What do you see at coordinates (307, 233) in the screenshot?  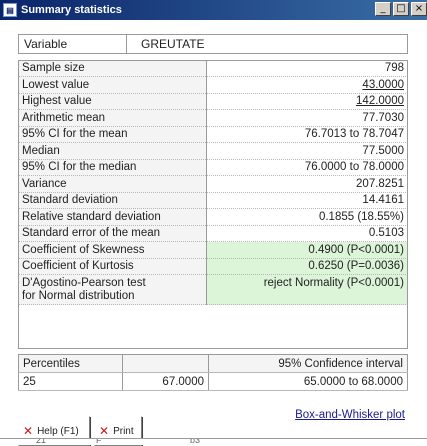 I see `stat-value: 0.5103` at bounding box center [307, 233].